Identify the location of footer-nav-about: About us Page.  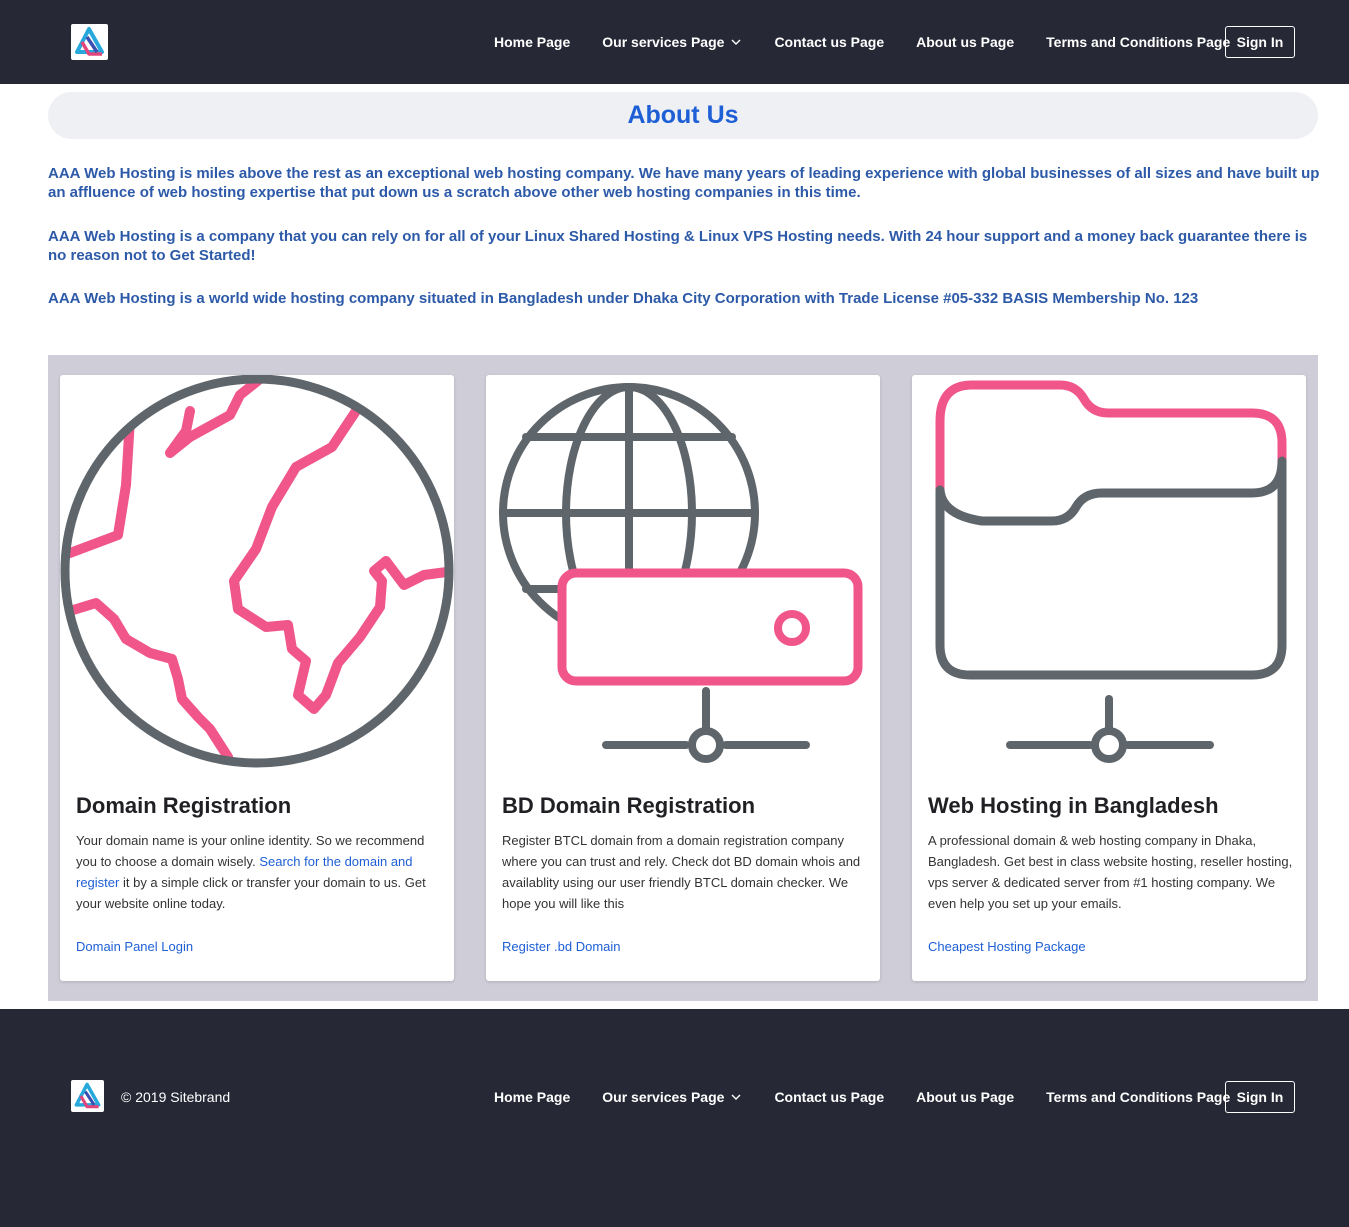
(965, 1097).